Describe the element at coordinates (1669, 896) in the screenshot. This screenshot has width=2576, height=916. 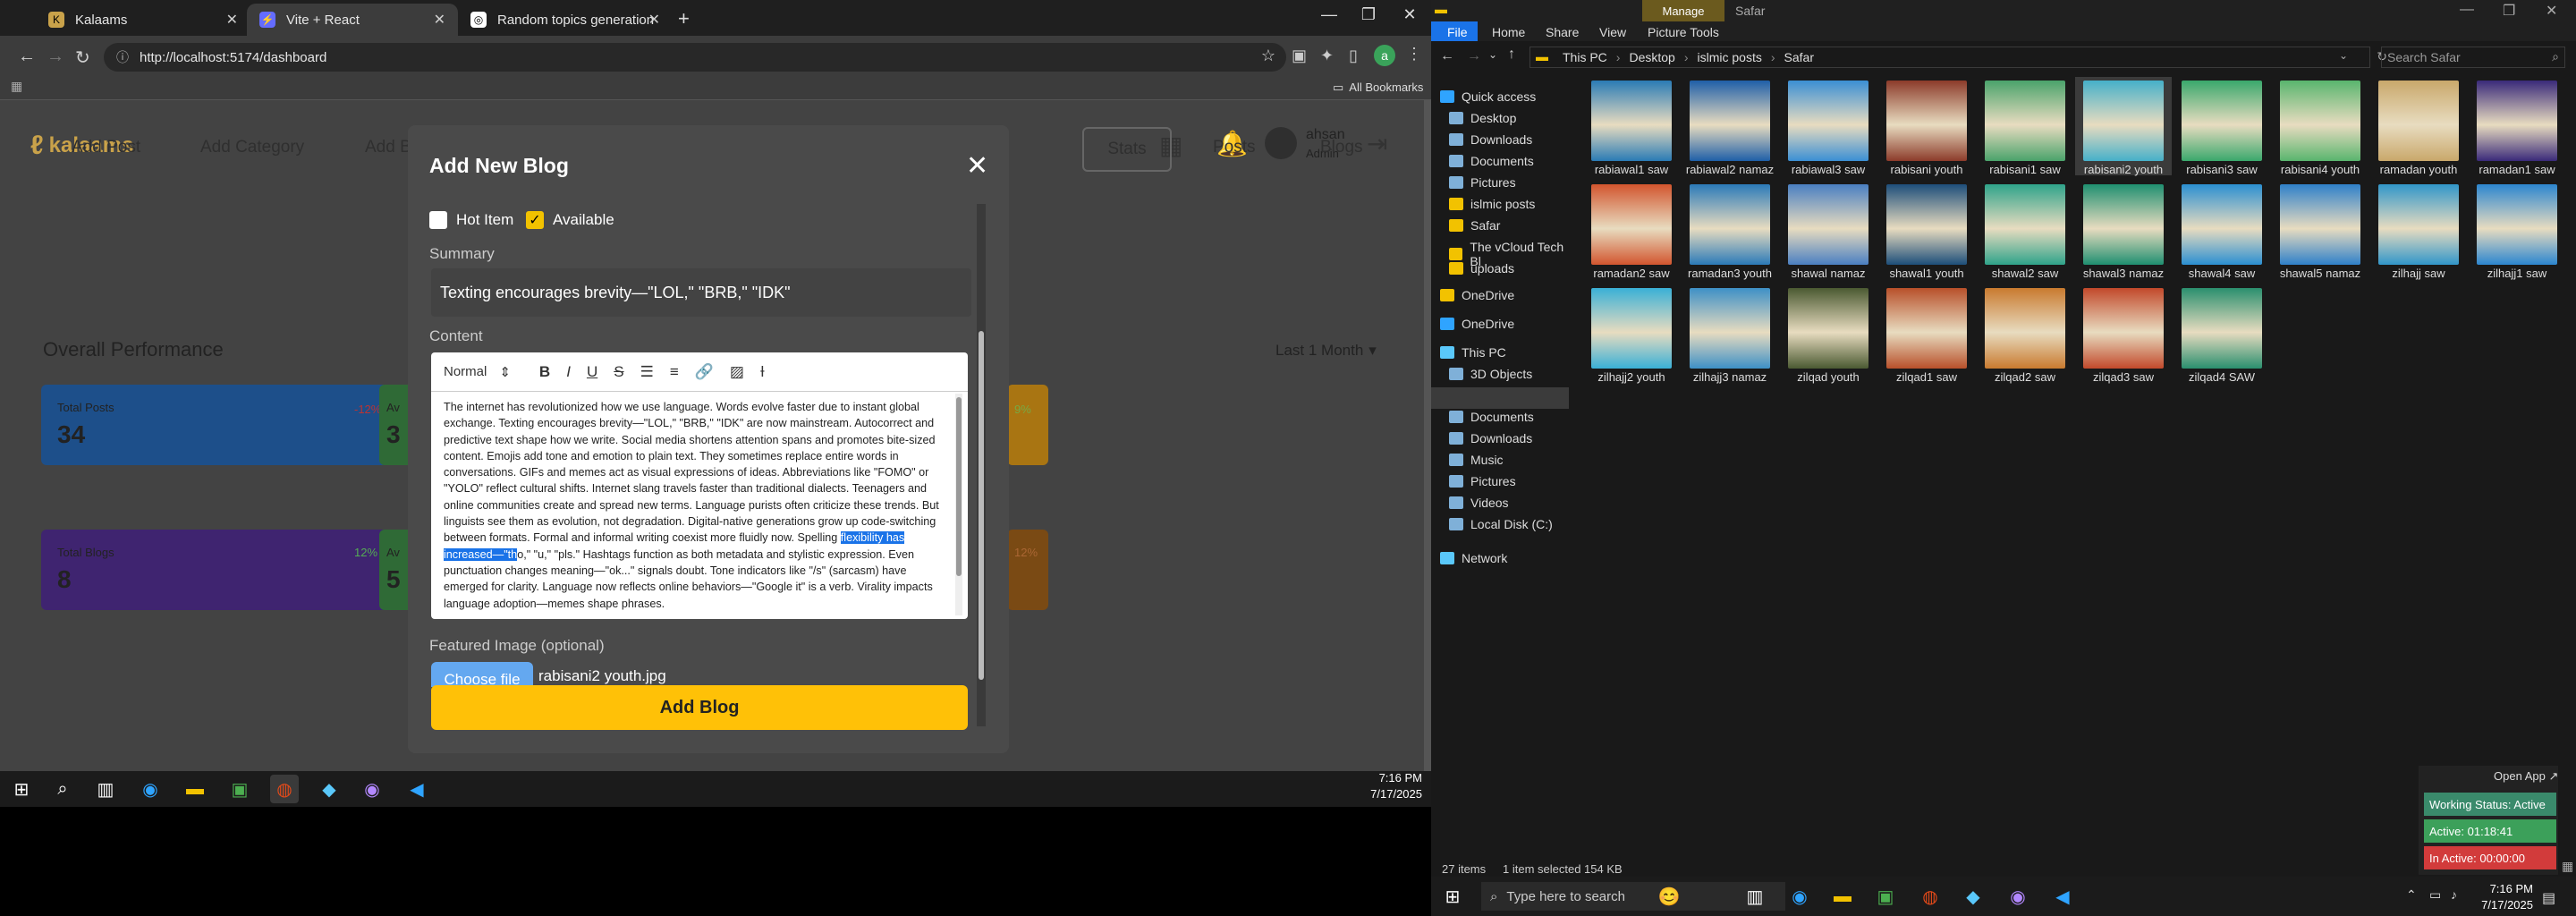
I see `emoji-icon: 😊` at that location.